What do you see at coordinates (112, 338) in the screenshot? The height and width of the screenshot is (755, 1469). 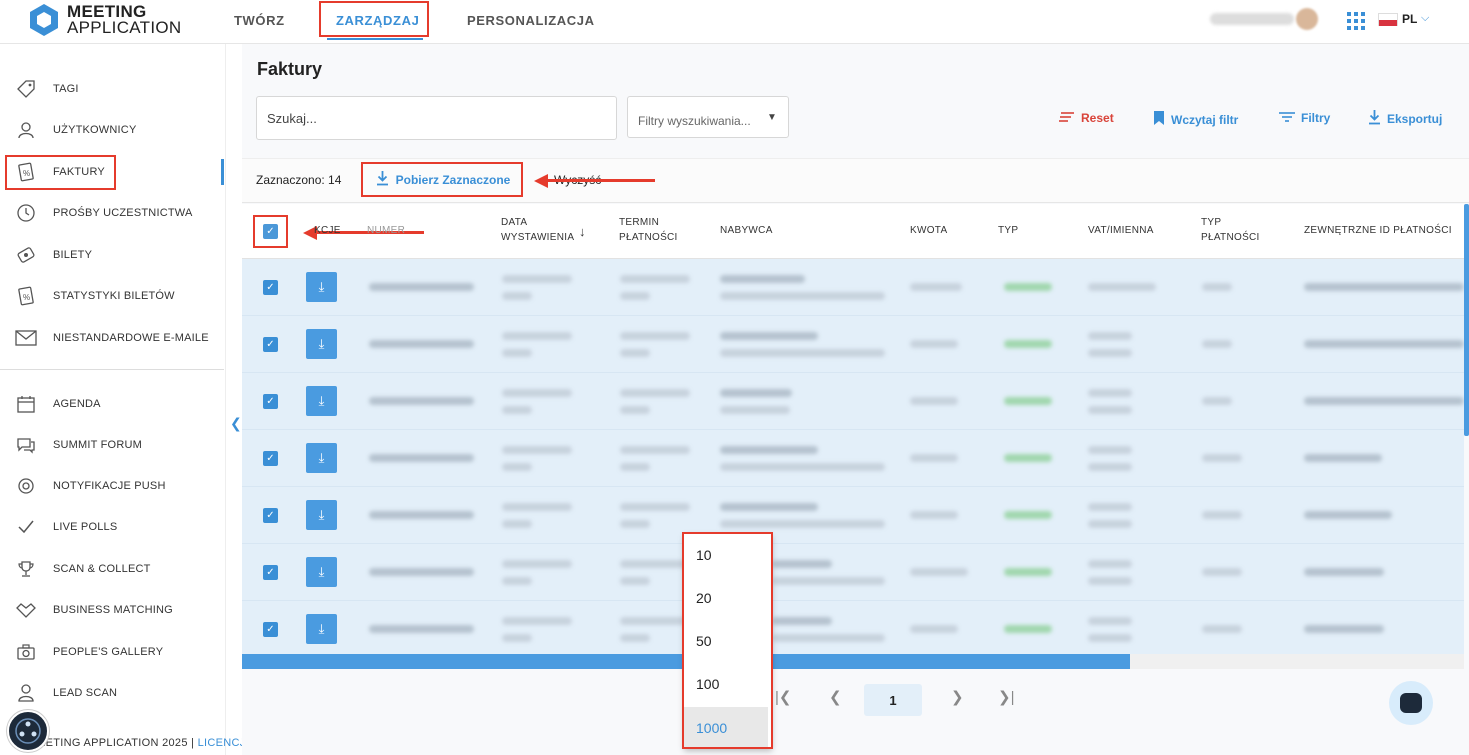 I see `sidebar-item-custom-emails: NIESTANDARDOWE E-MAILE` at bounding box center [112, 338].